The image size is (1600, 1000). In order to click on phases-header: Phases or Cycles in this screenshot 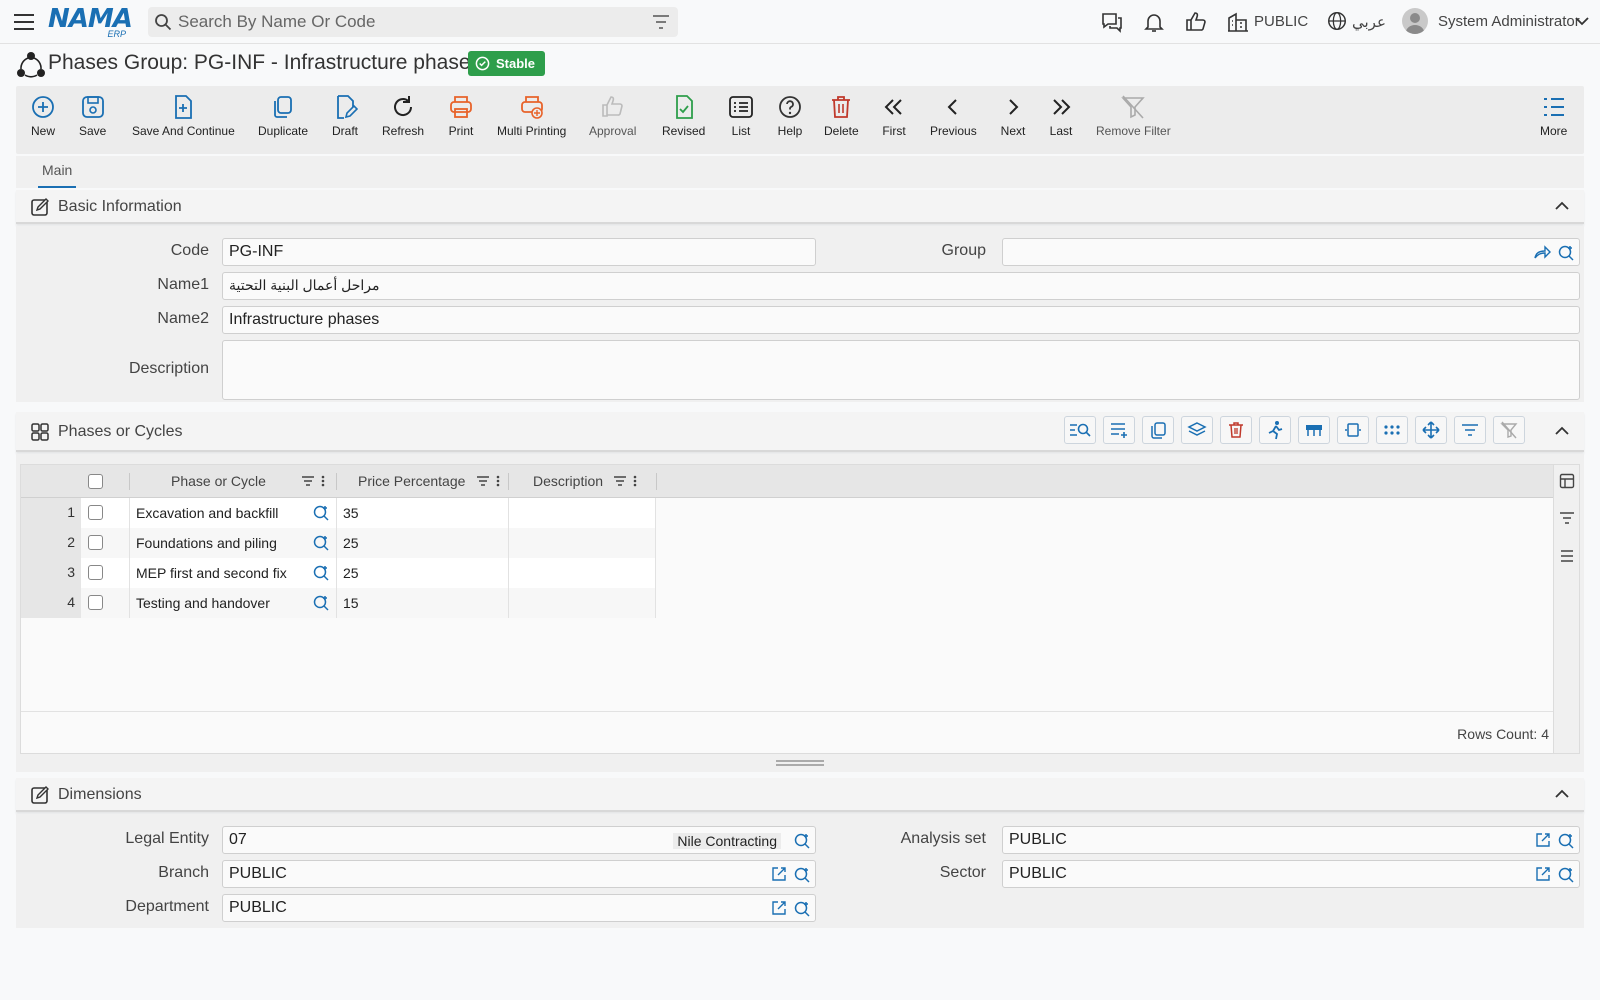, I will do `click(800, 432)`.